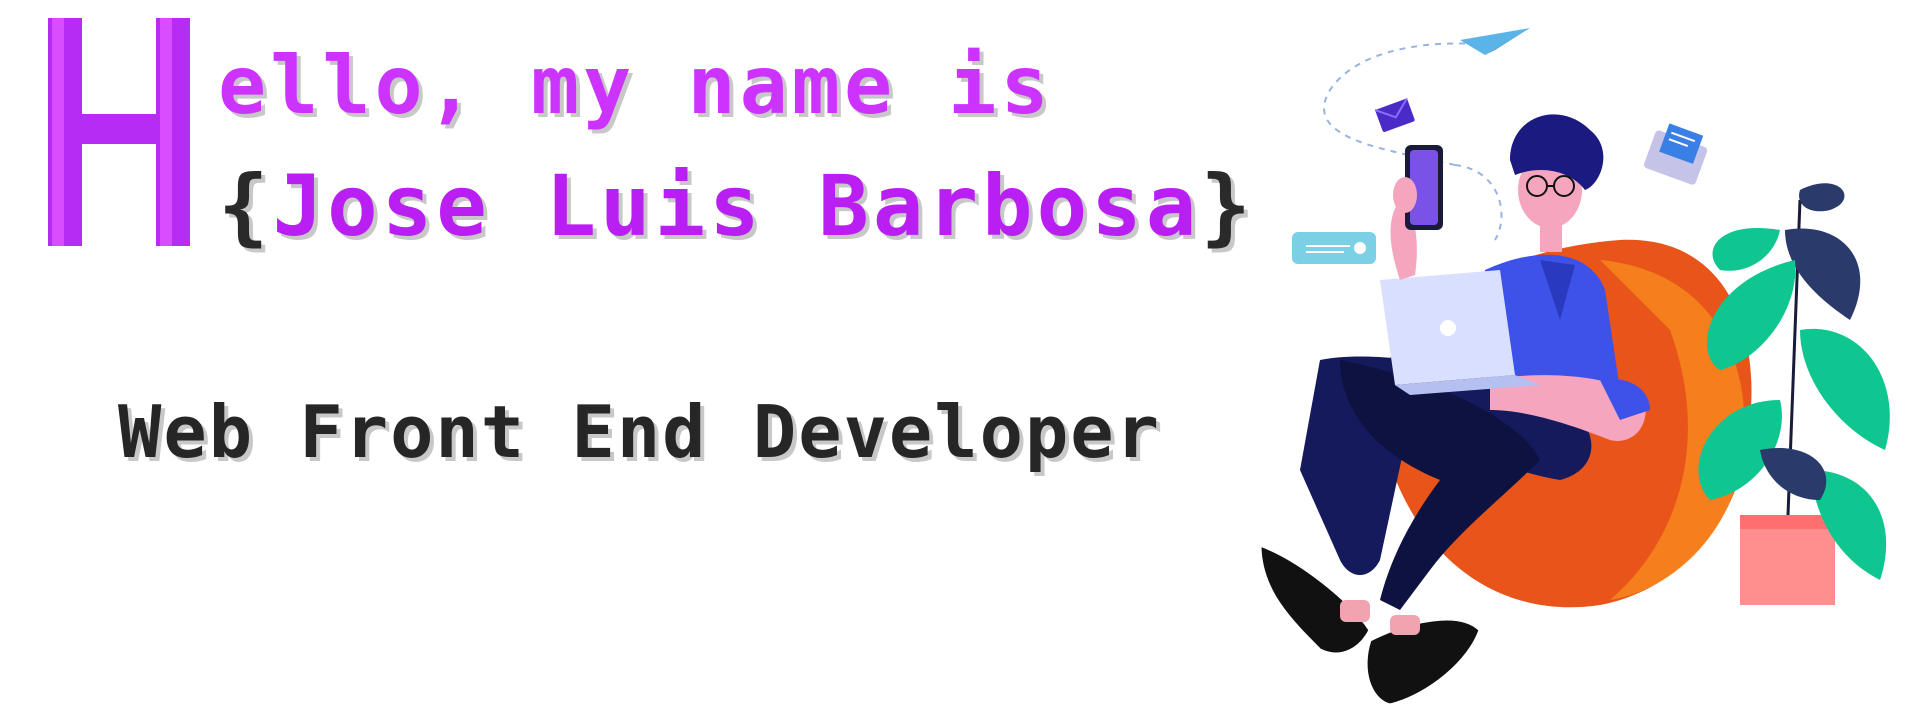 The width and height of the screenshot is (1920, 720). Describe the element at coordinates (1334, 248) in the screenshot. I see `chat-bubble-icon` at that location.